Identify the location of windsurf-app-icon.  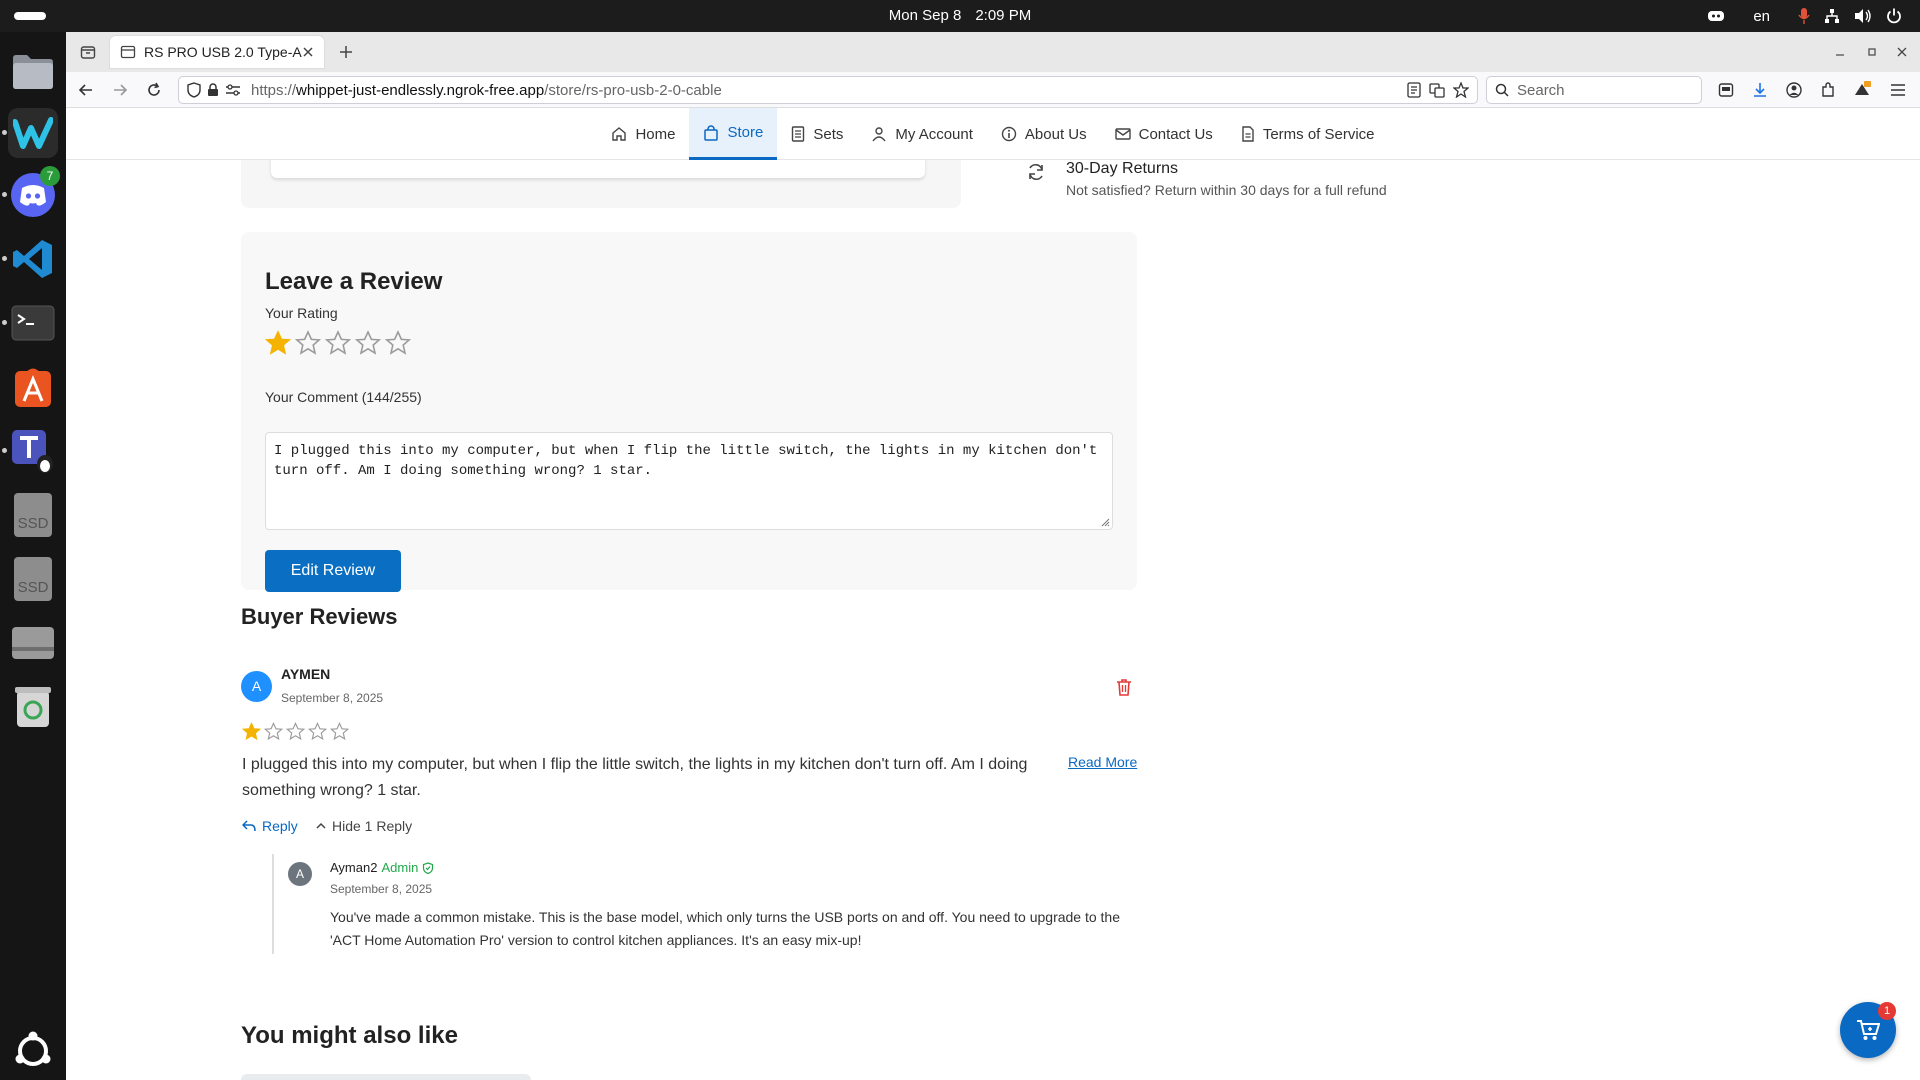
(30, 133).